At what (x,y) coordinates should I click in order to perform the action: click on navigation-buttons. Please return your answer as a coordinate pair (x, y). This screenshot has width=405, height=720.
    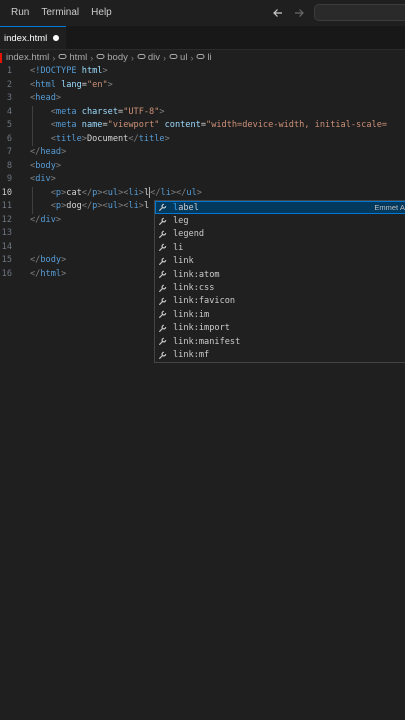
    Looking at the image, I should click on (288, 13).